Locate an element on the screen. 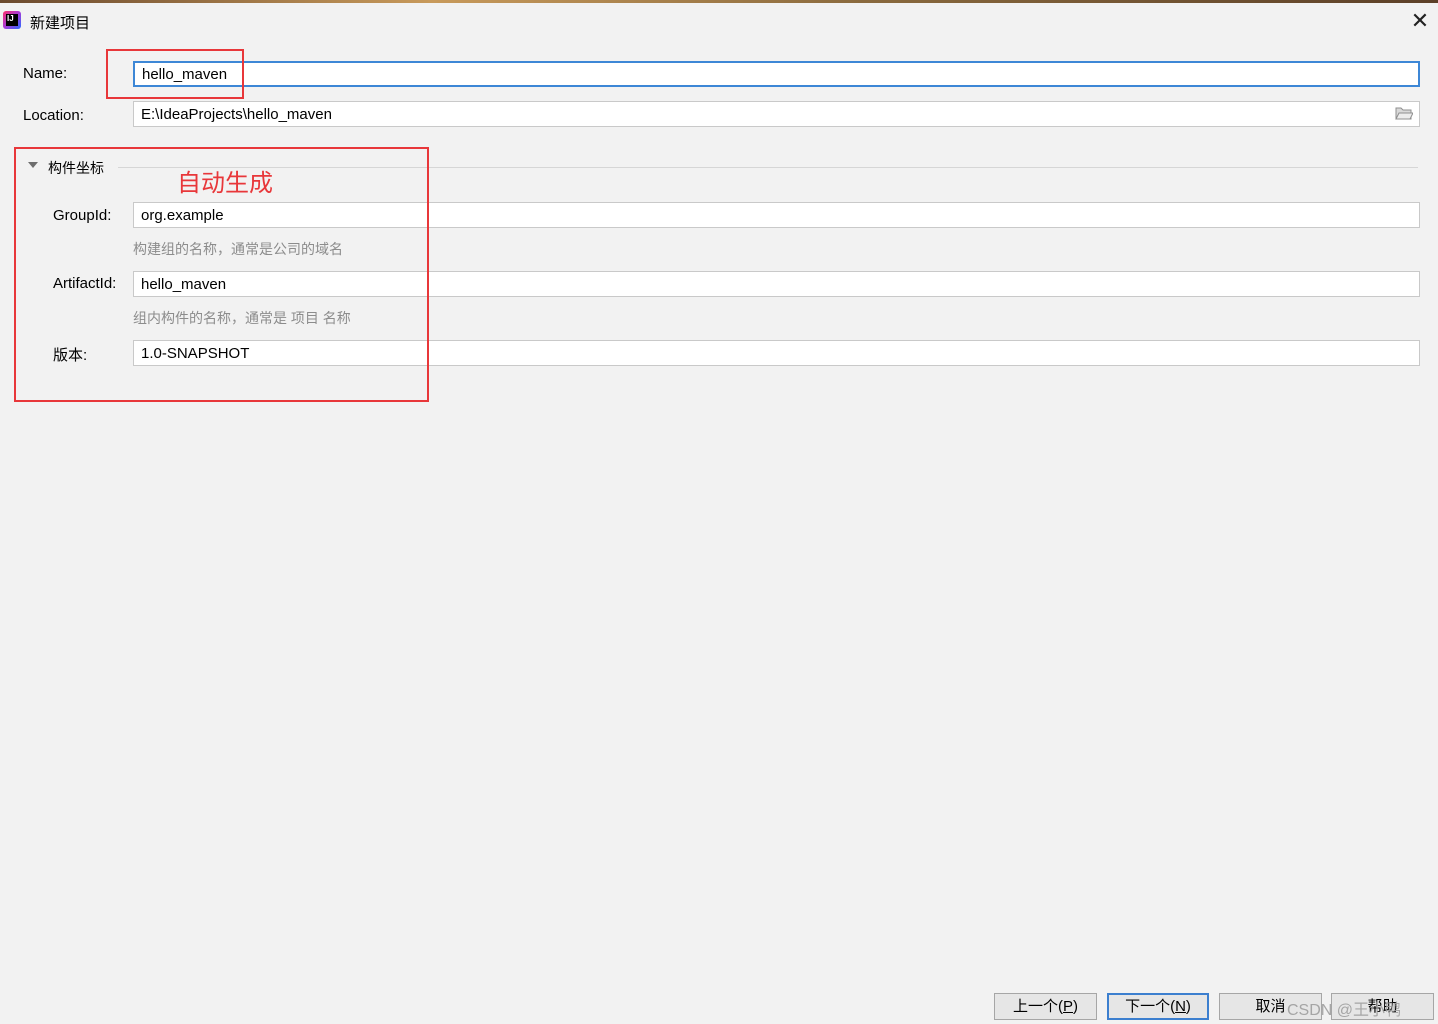 The height and width of the screenshot is (1024, 1438). previous-button-close: ) is located at coordinates (1075, 1006).